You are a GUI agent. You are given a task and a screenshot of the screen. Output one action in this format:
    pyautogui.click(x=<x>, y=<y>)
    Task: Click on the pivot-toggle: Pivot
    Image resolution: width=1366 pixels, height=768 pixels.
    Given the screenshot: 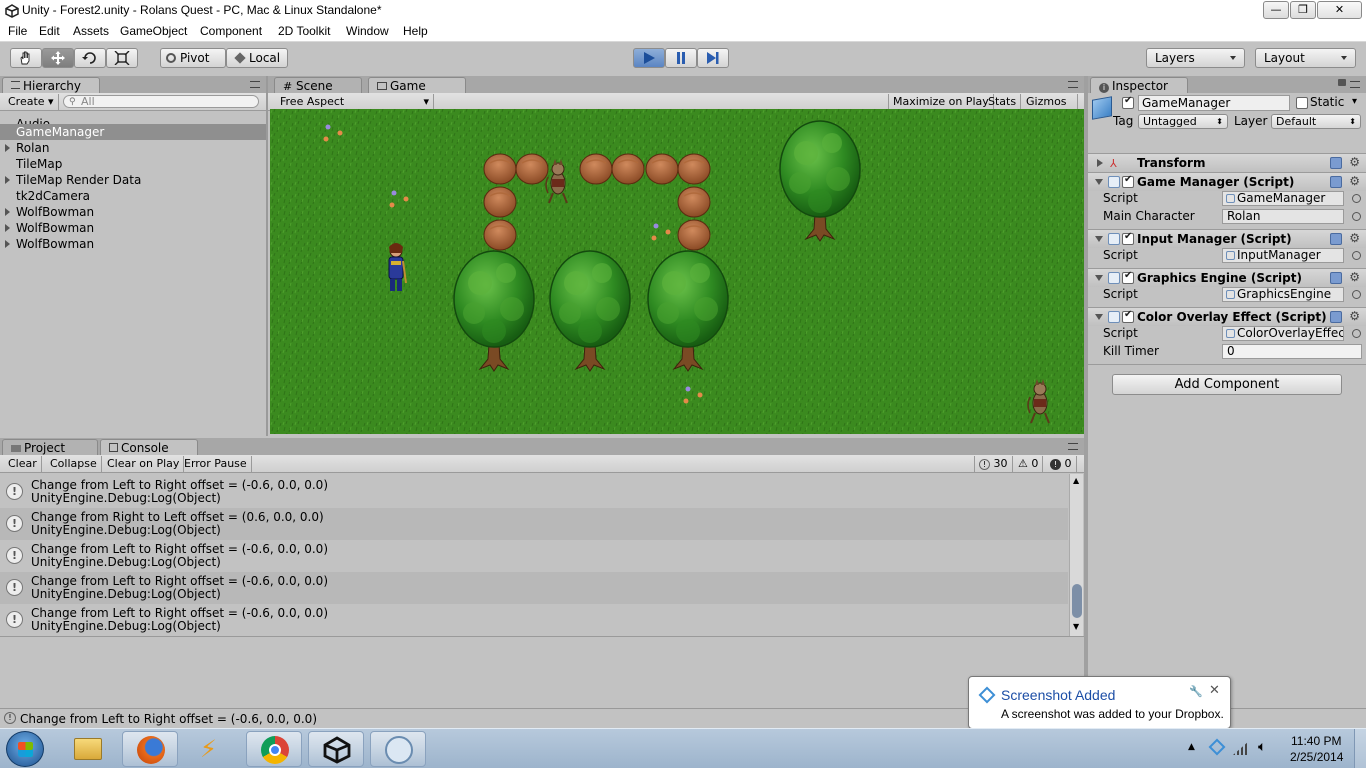 What is the action you would take?
    pyautogui.click(x=193, y=58)
    